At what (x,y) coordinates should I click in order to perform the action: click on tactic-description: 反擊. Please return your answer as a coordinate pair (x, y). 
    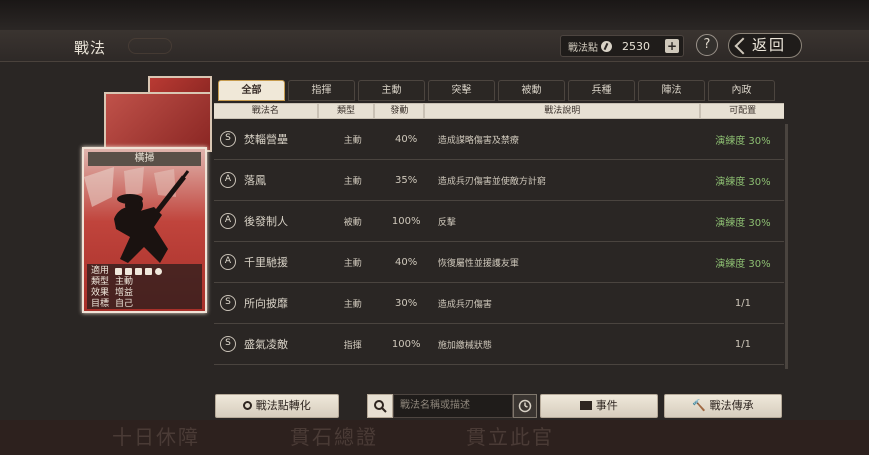
    Looking at the image, I should click on (446, 222).